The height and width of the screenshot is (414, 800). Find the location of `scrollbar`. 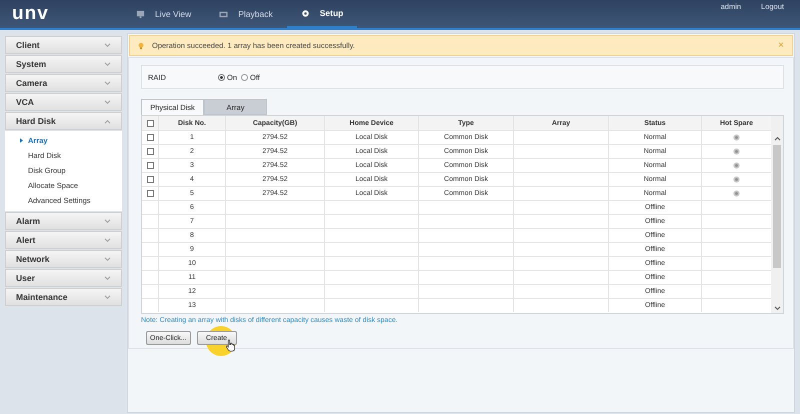

scrollbar is located at coordinates (777, 214).